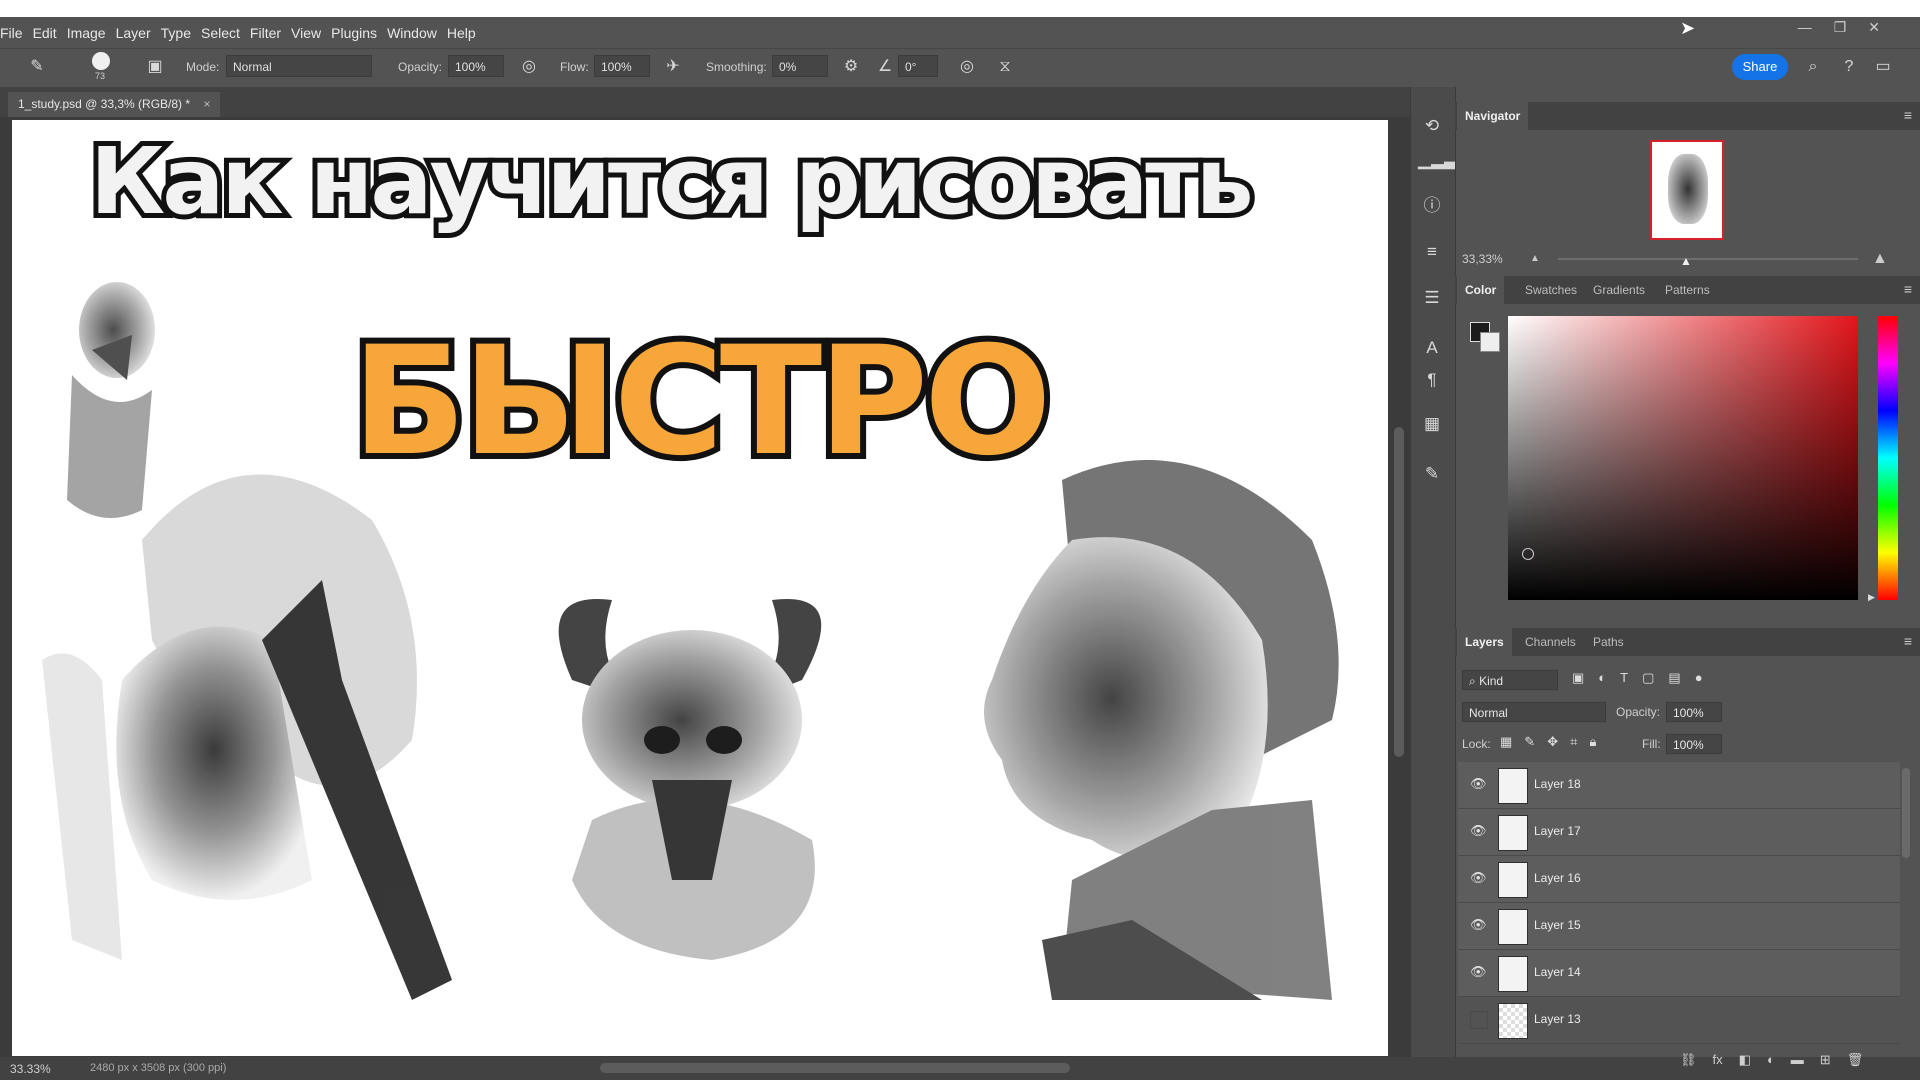 Image resolution: width=1920 pixels, height=1080 pixels. What do you see at coordinates (1805, 27) in the screenshot?
I see `minimize-icon: —` at bounding box center [1805, 27].